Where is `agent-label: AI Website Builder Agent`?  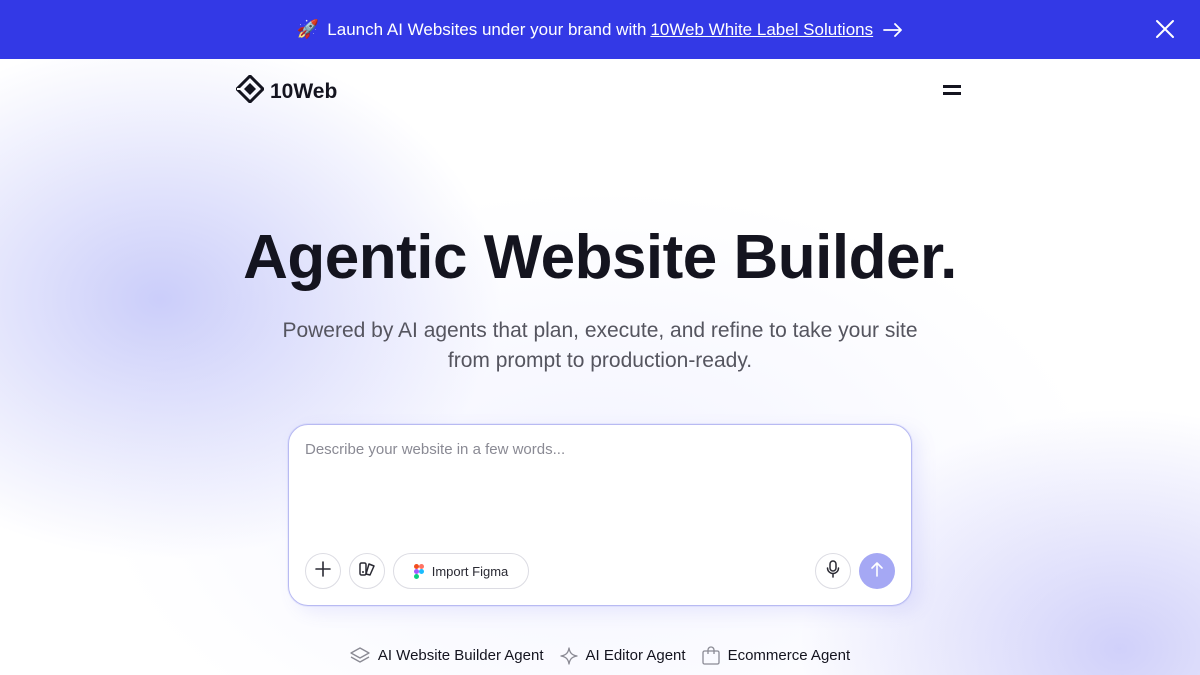 agent-label: AI Website Builder Agent is located at coordinates (460, 655).